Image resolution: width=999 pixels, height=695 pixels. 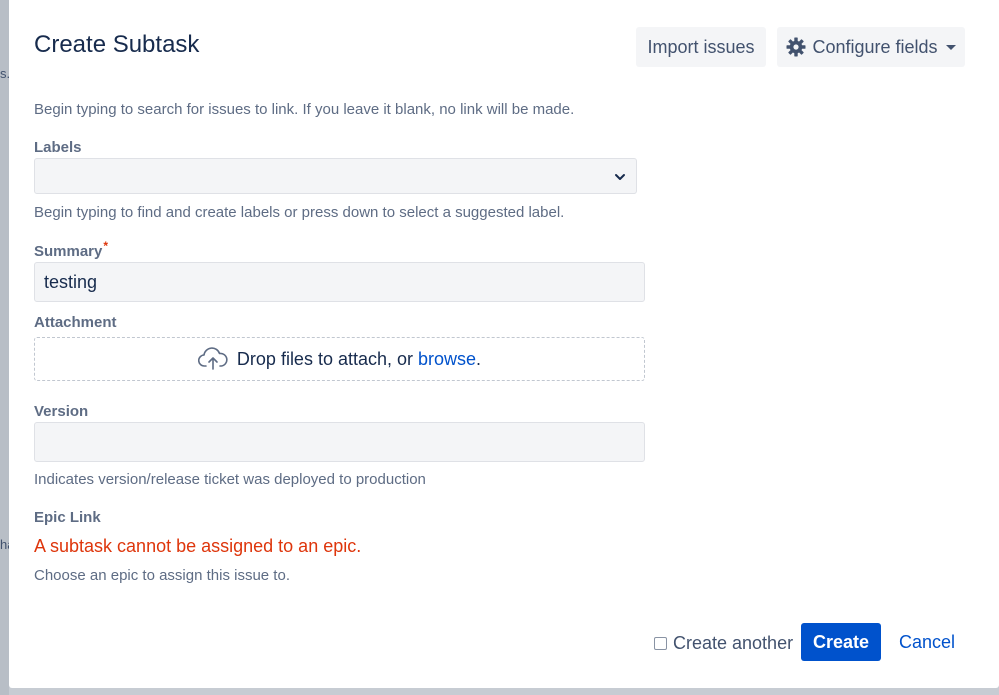 What do you see at coordinates (58, 147) in the screenshot?
I see `labels-field-label: Labels` at bounding box center [58, 147].